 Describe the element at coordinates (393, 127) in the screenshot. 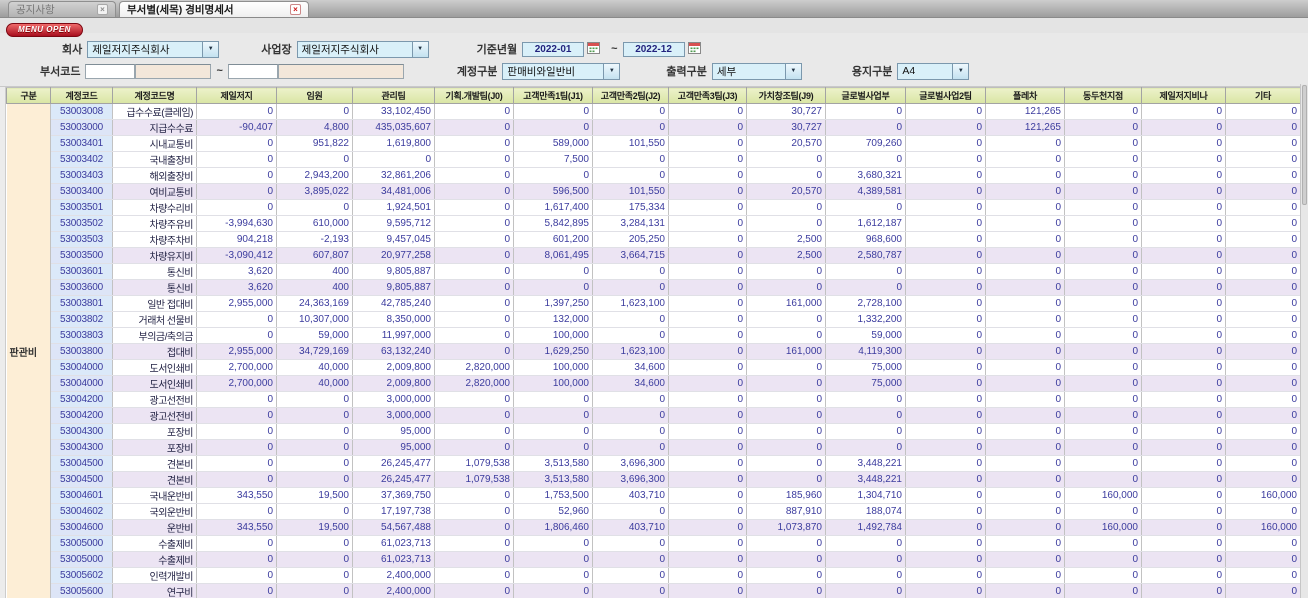

I see `cell-value: 435,035,607` at that location.